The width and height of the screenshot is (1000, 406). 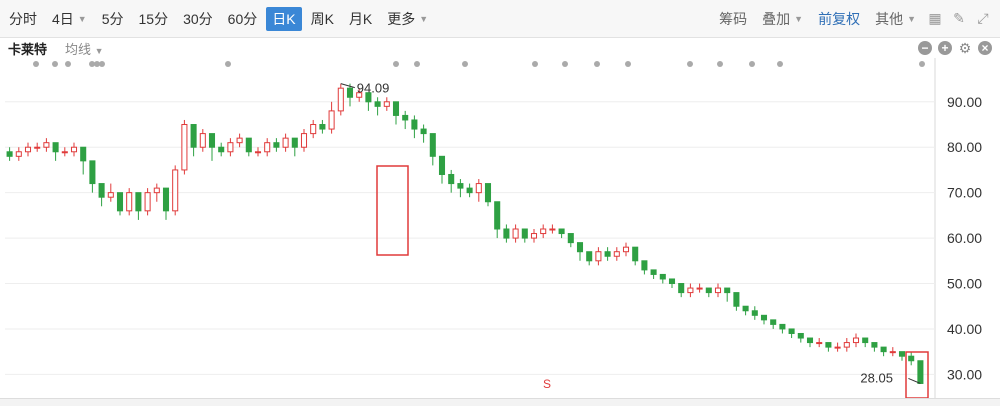 I want to click on period-button-monthly: 月K, so click(x=360, y=19).